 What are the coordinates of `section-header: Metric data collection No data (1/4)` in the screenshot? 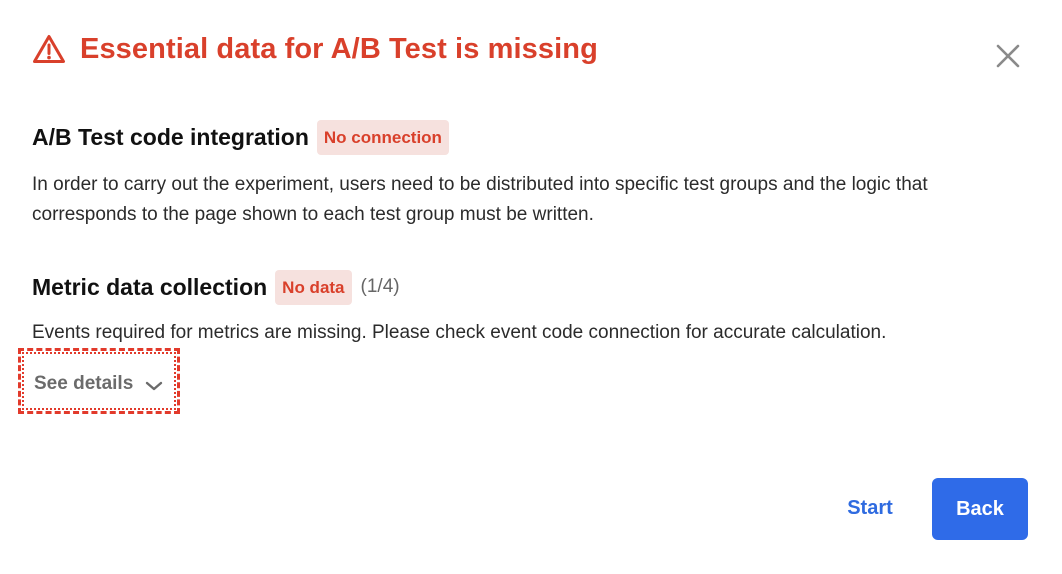 It's located at (527, 287).